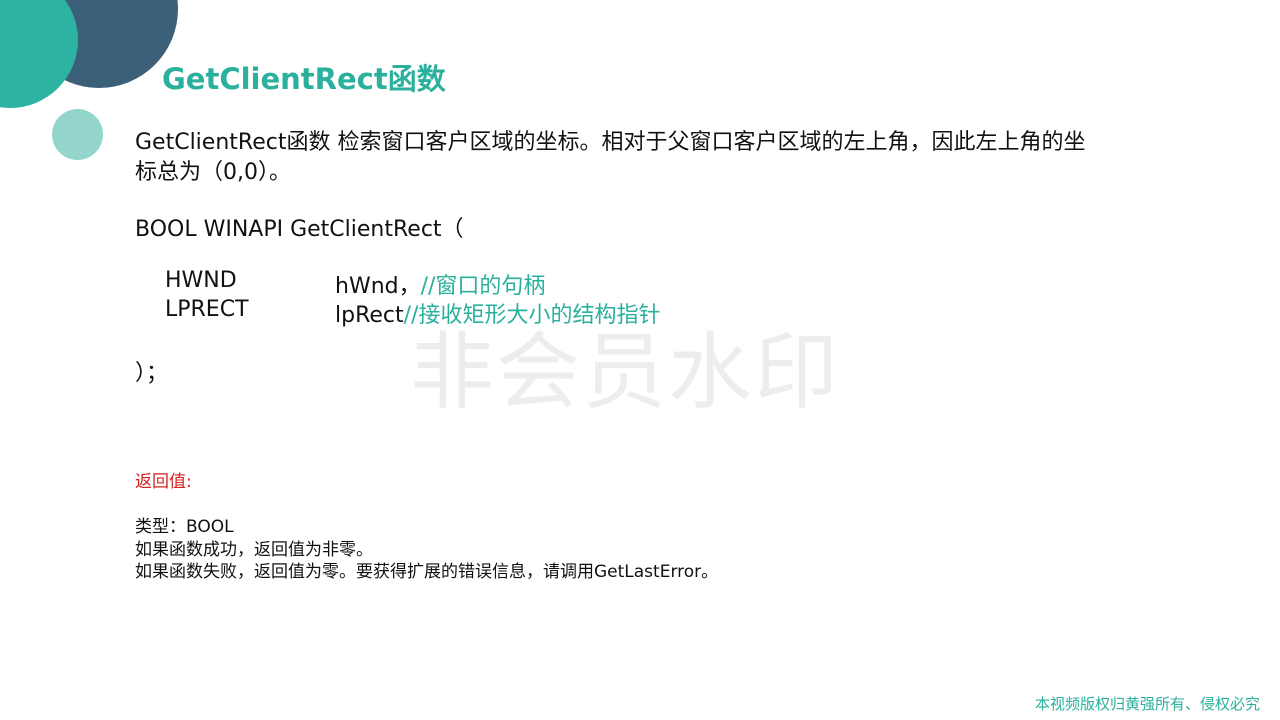 The height and width of the screenshot is (720, 1280). I want to click on param-type-lprect: LPRECT, so click(207, 309).